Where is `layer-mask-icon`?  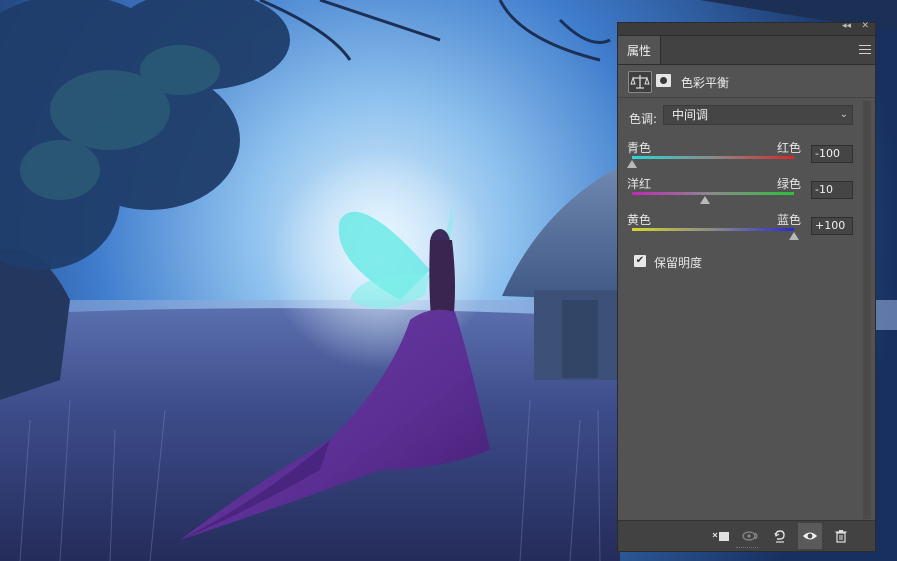
layer-mask-icon is located at coordinates (663, 80).